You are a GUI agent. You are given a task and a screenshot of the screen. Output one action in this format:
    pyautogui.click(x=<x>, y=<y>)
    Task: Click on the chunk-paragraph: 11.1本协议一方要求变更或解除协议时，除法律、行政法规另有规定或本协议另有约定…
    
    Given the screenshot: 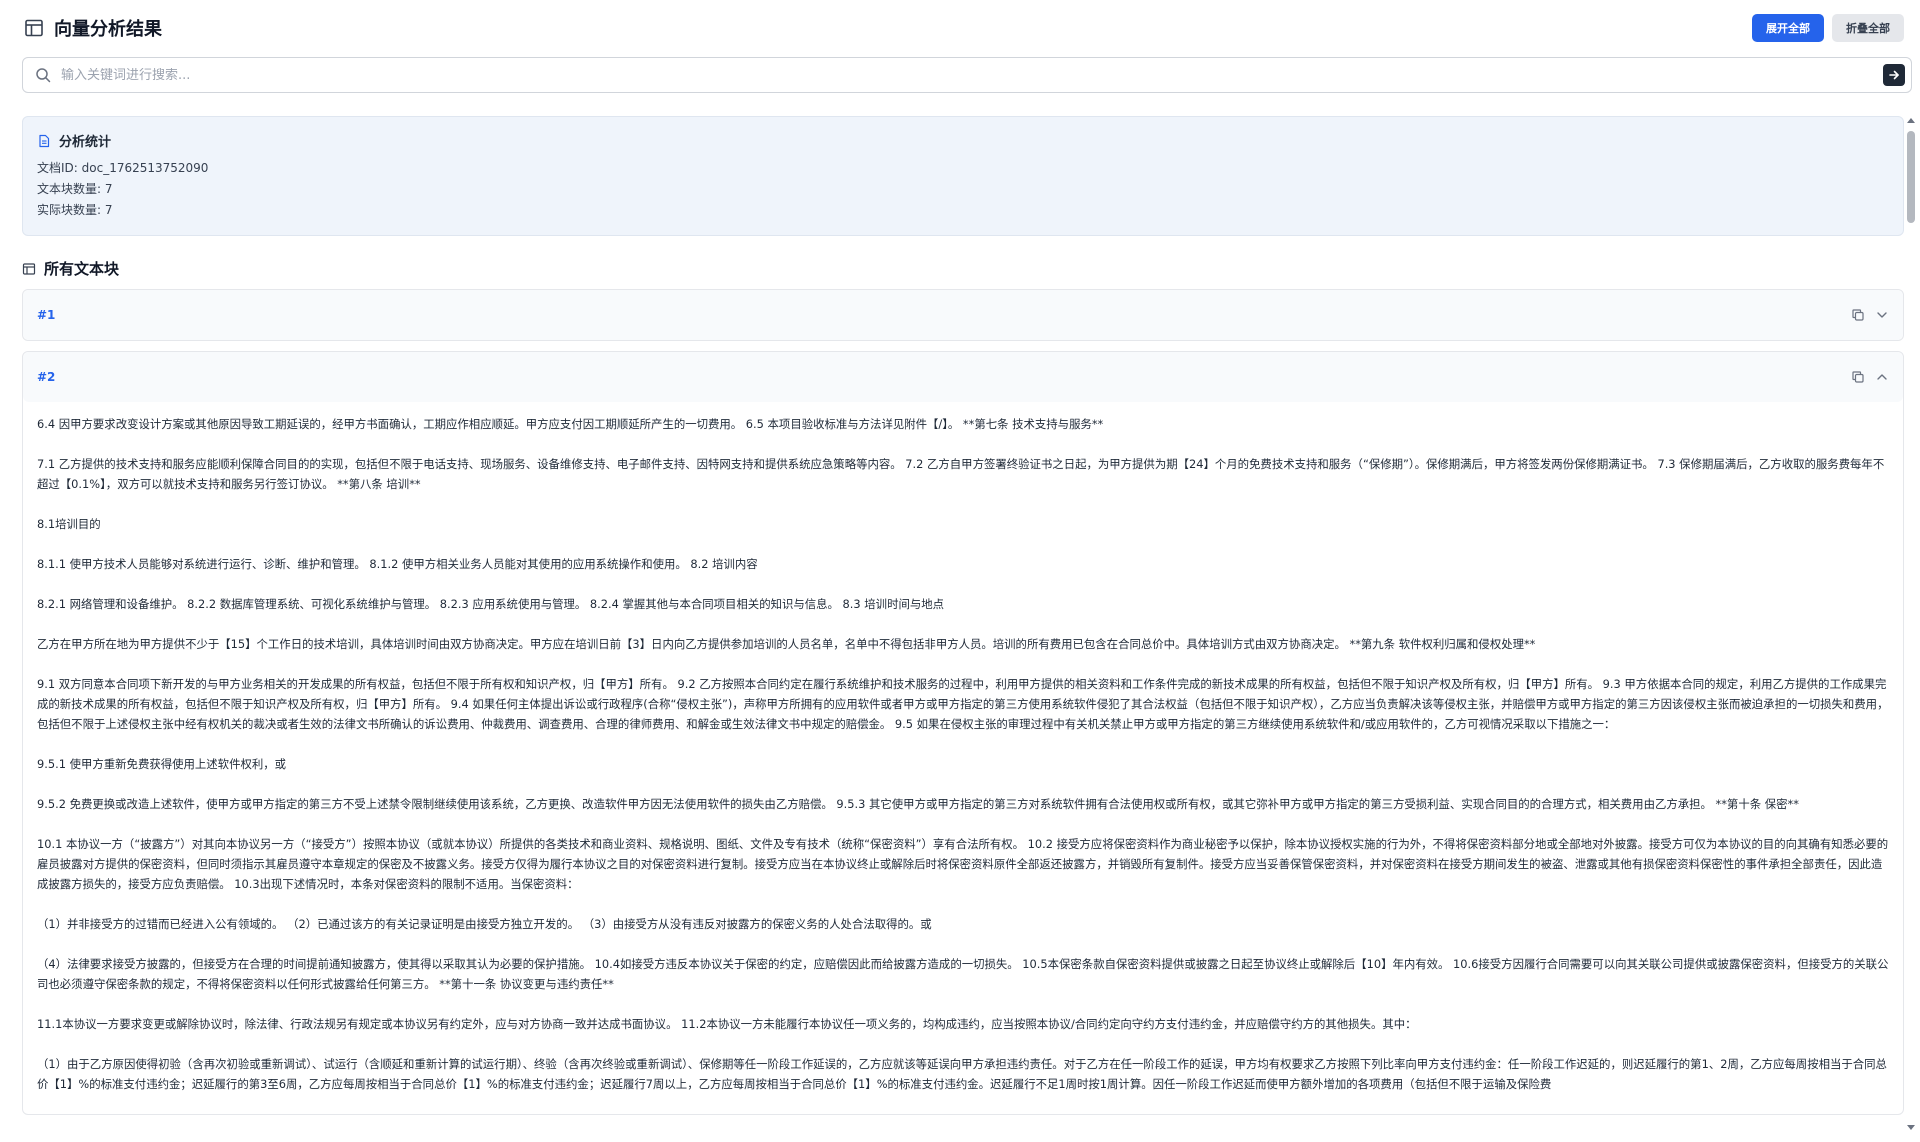 What is the action you would take?
    pyautogui.click(x=727, y=1024)
    